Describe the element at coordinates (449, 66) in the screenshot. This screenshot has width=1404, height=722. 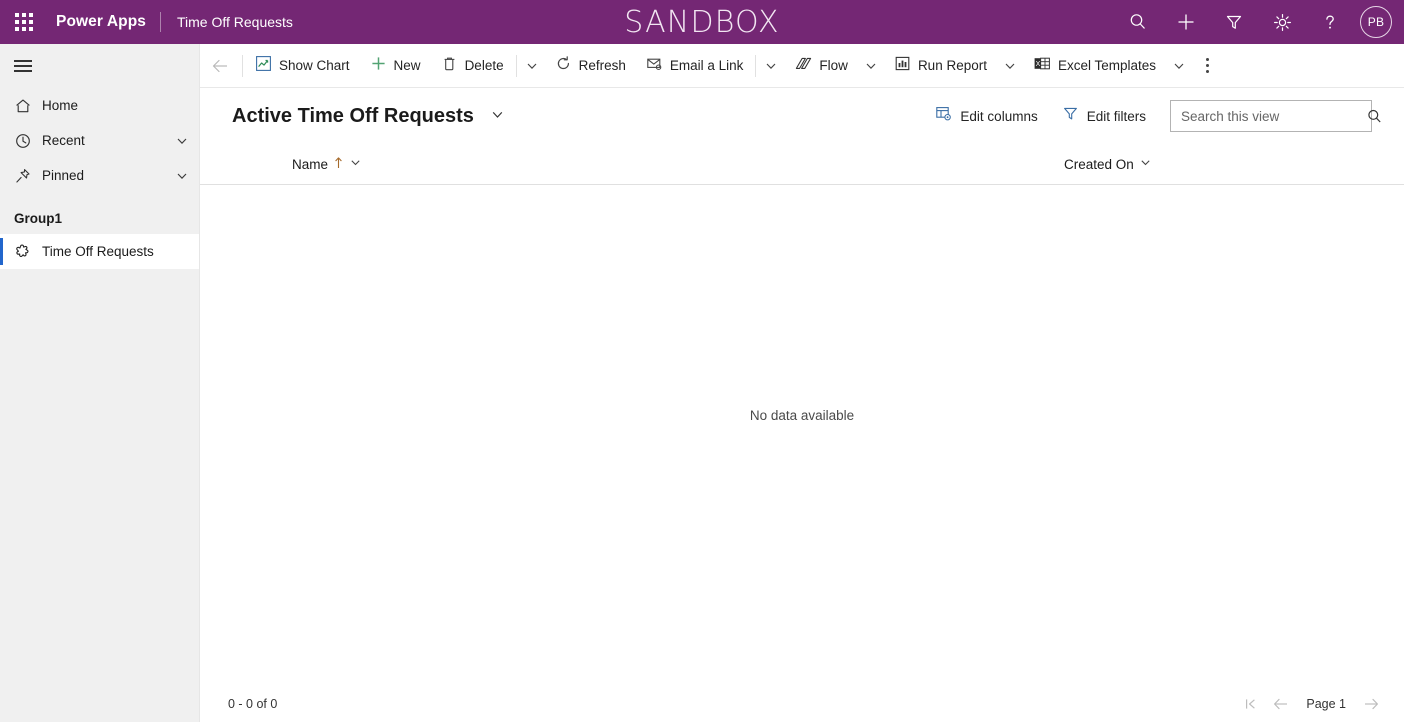
I see `trash-icon` at that location.